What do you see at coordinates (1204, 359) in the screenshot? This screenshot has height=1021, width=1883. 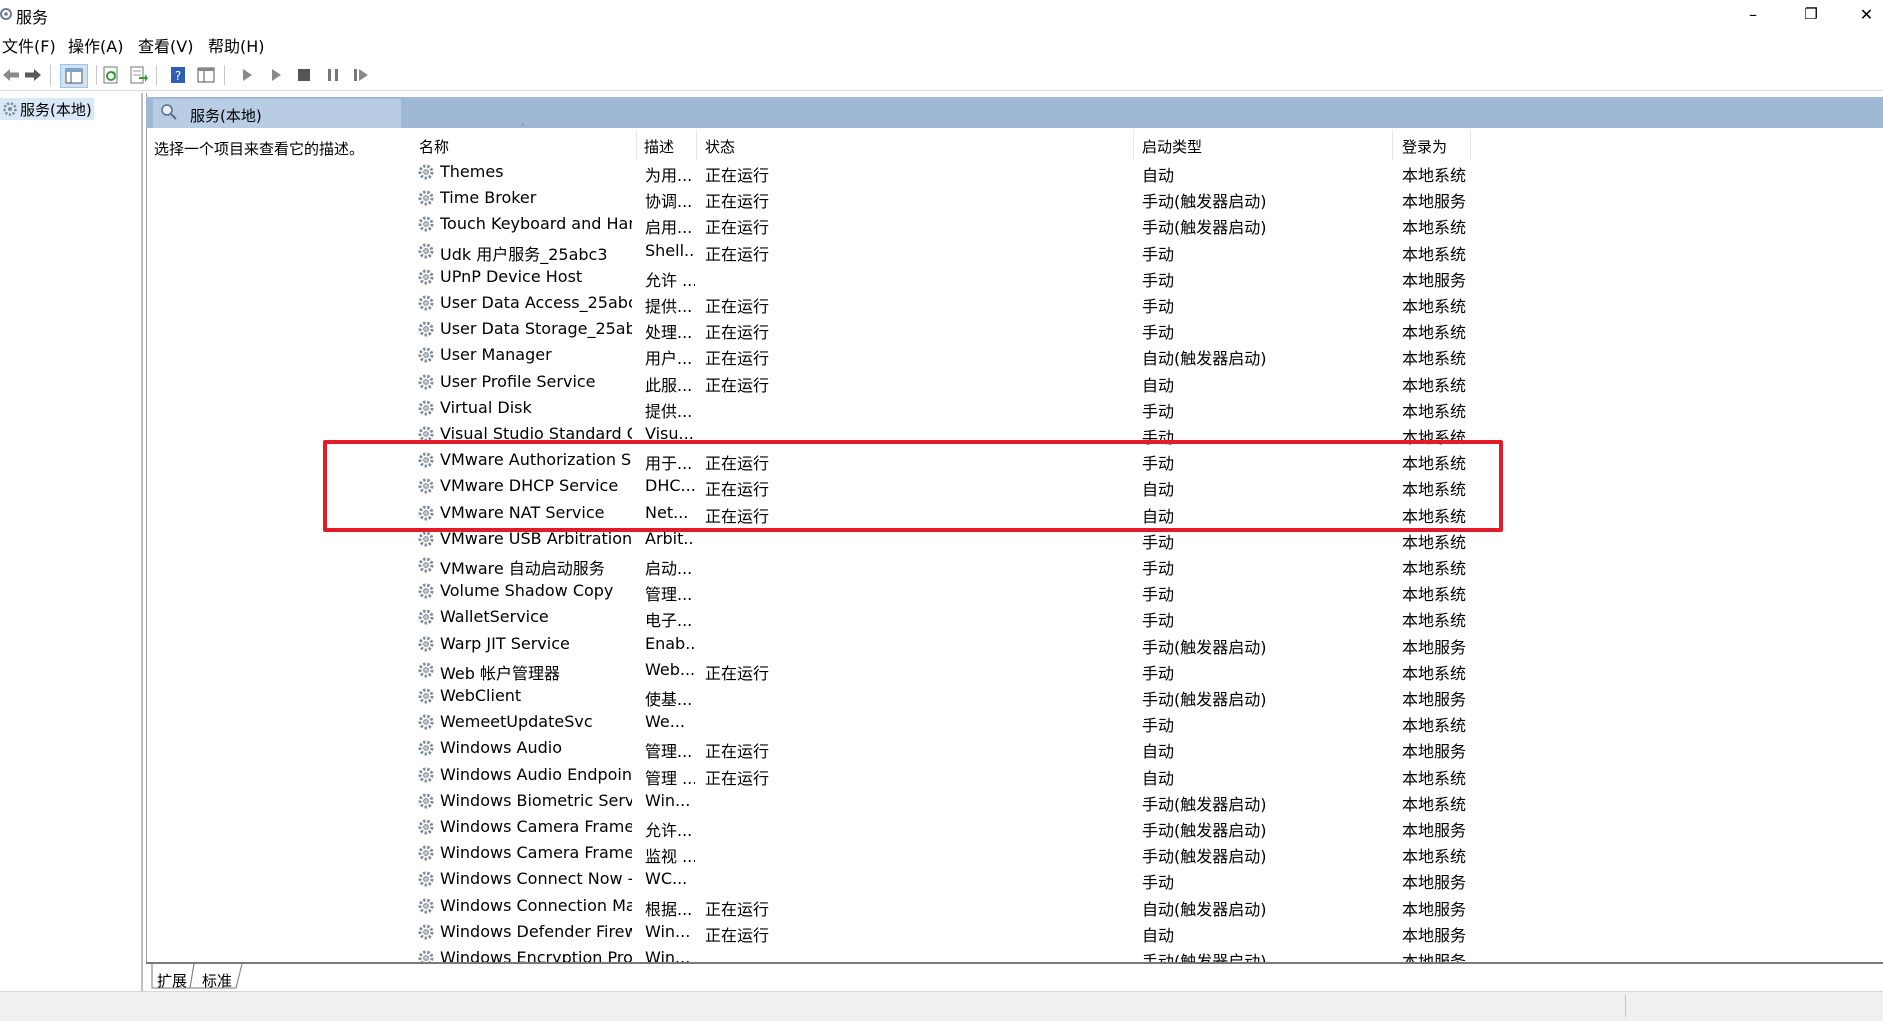 I see `service-startup-type: 自动(触发器启动)` at bounding box center [1204, 359].